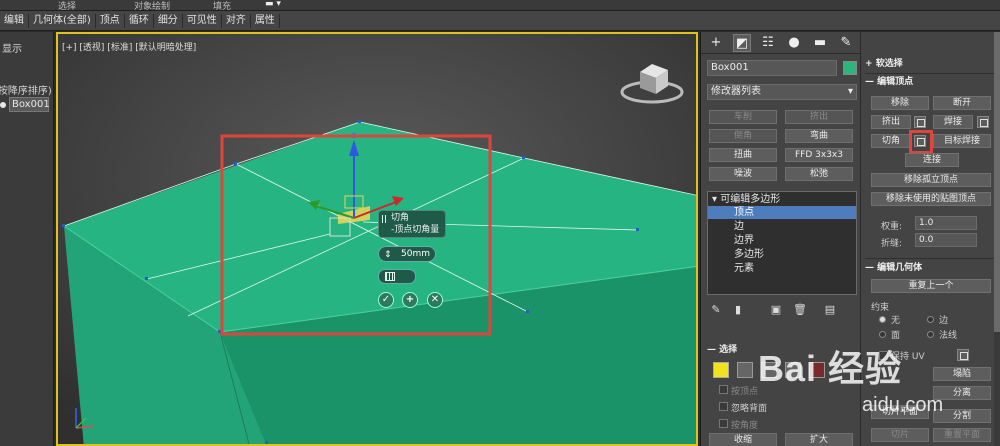 This screenshot has width=1000, height=446. Describe the element at coordinates (412, 224) in the screenshot. I see `caddy-chamfer-header: 切角 -顶点切角量` at that location.